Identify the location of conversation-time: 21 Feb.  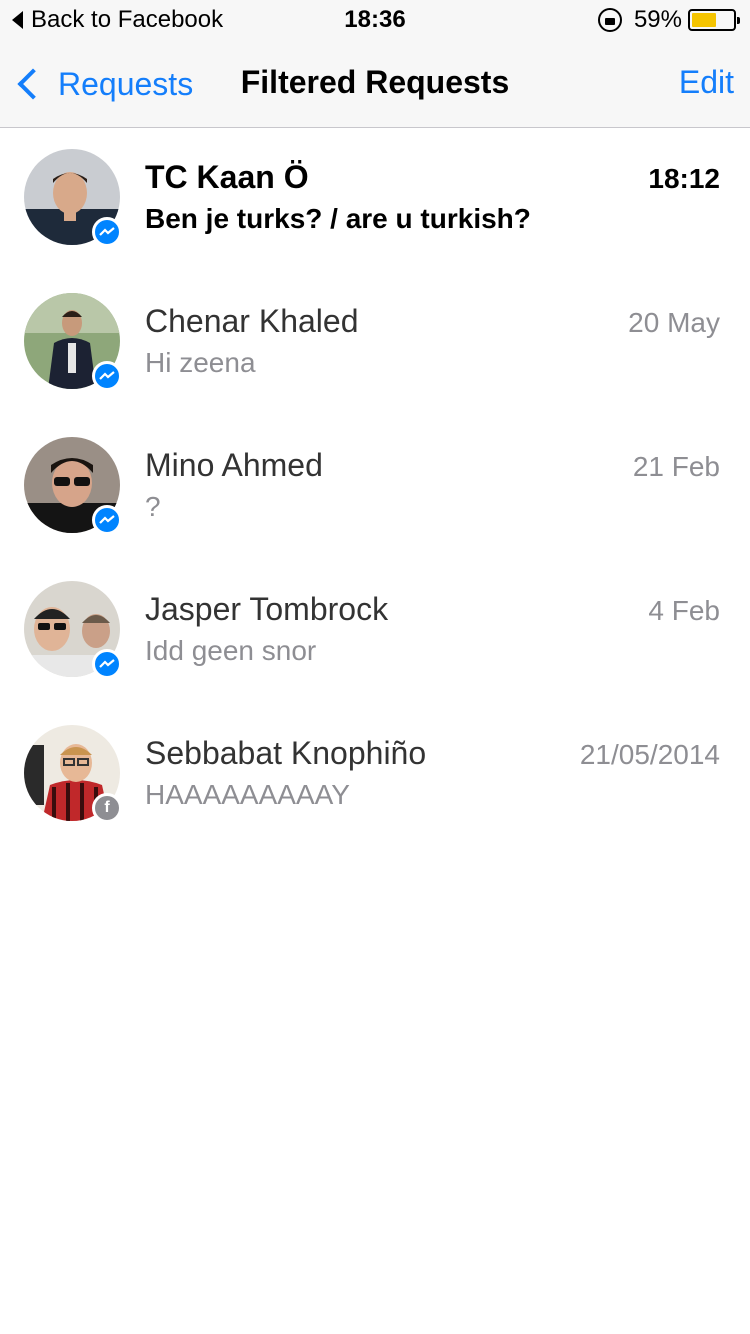
(676, 466).